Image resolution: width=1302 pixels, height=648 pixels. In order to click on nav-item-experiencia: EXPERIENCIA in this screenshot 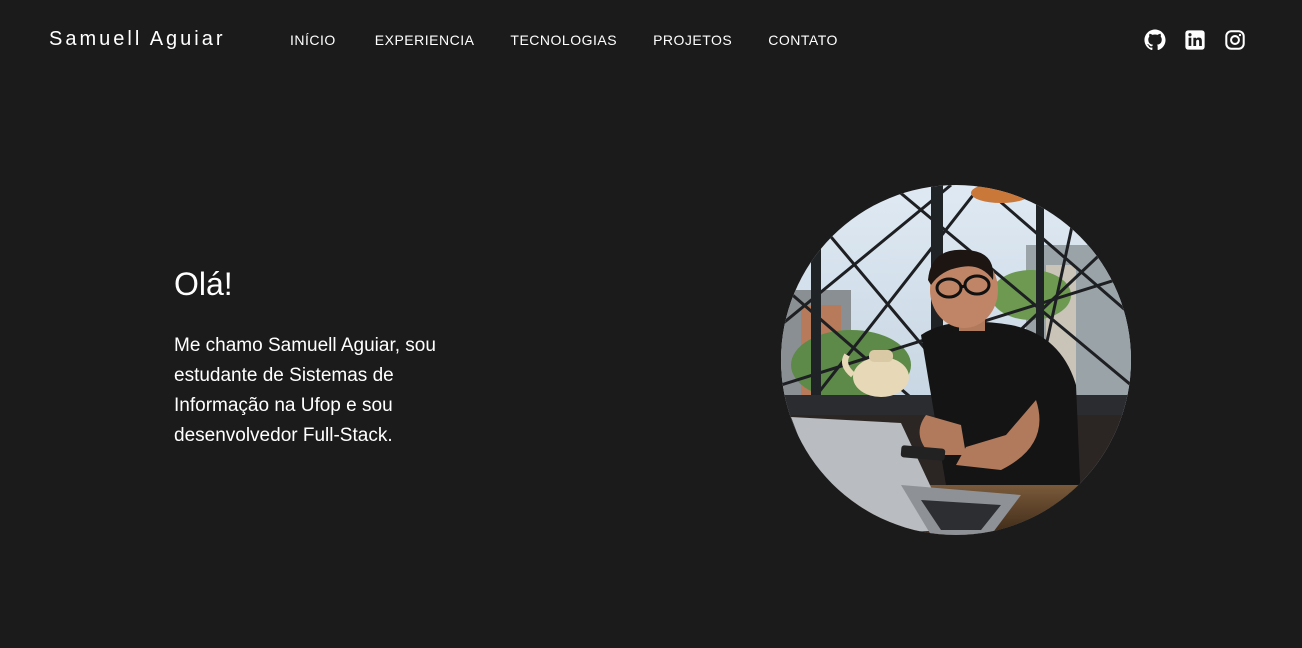, I will do `click(425, 40)`.